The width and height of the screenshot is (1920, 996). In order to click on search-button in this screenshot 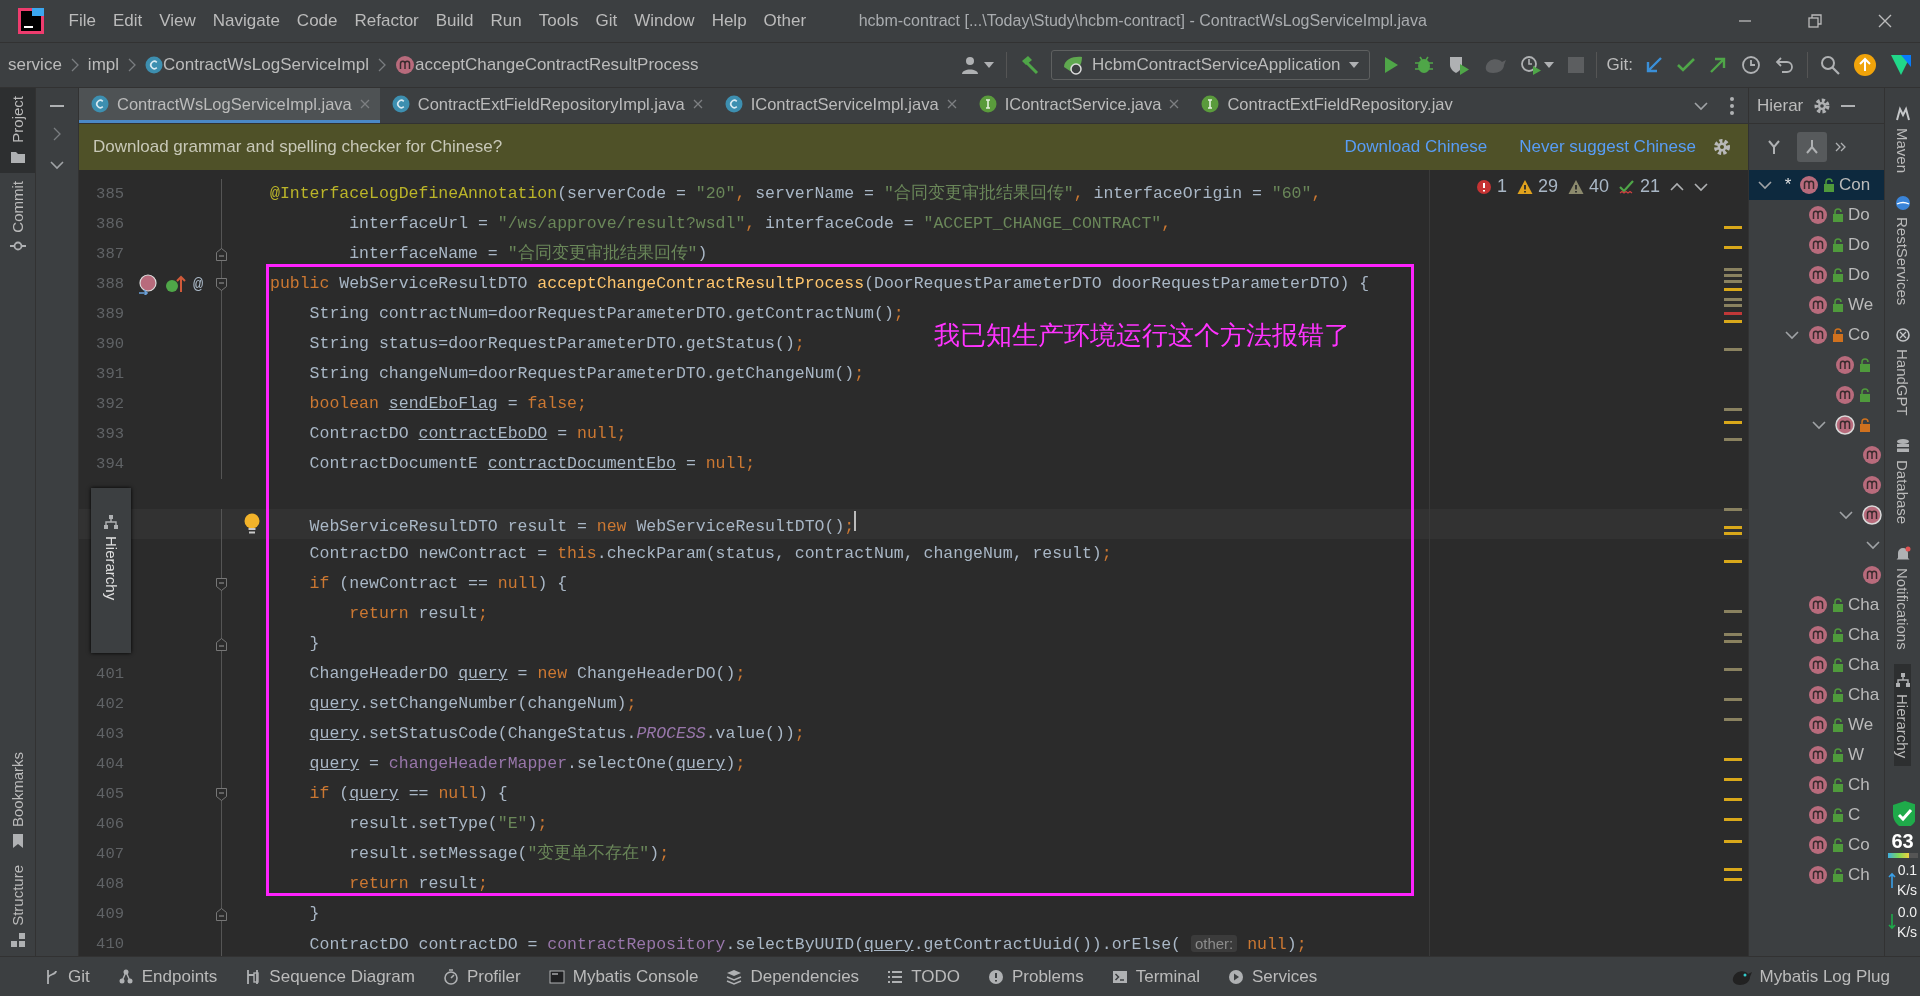, I will do `click(1830, 65)`.